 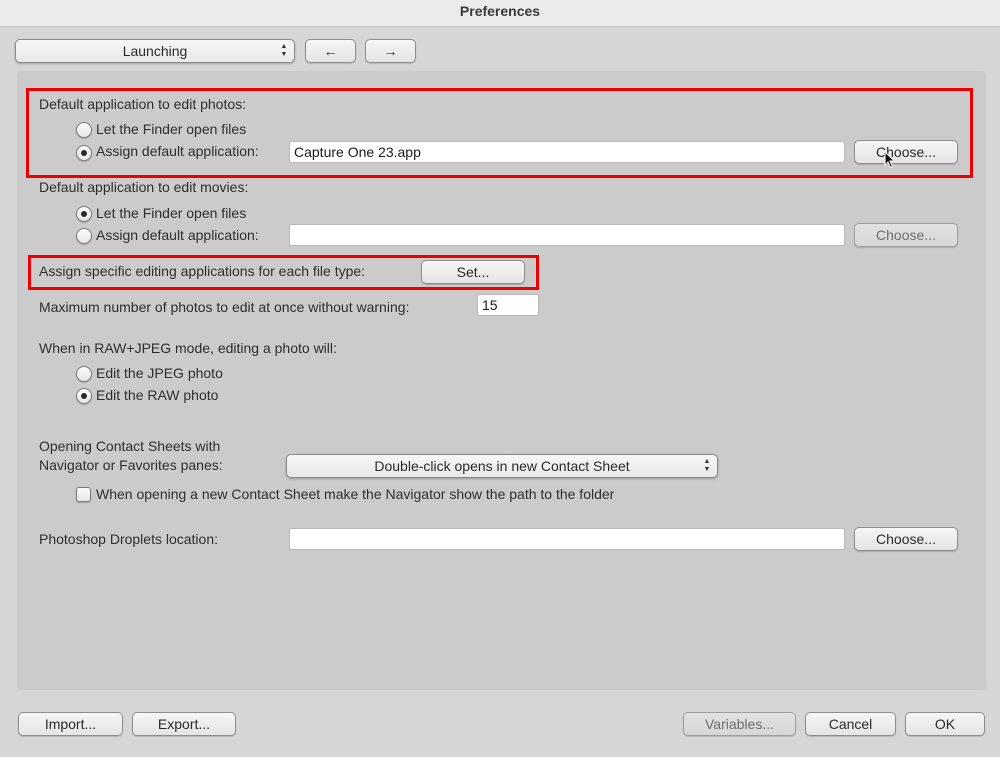 What do you see at coordinates (567, 539) in the screenshot?
I see `droplets-location-field` at bounding box center [567, 539].